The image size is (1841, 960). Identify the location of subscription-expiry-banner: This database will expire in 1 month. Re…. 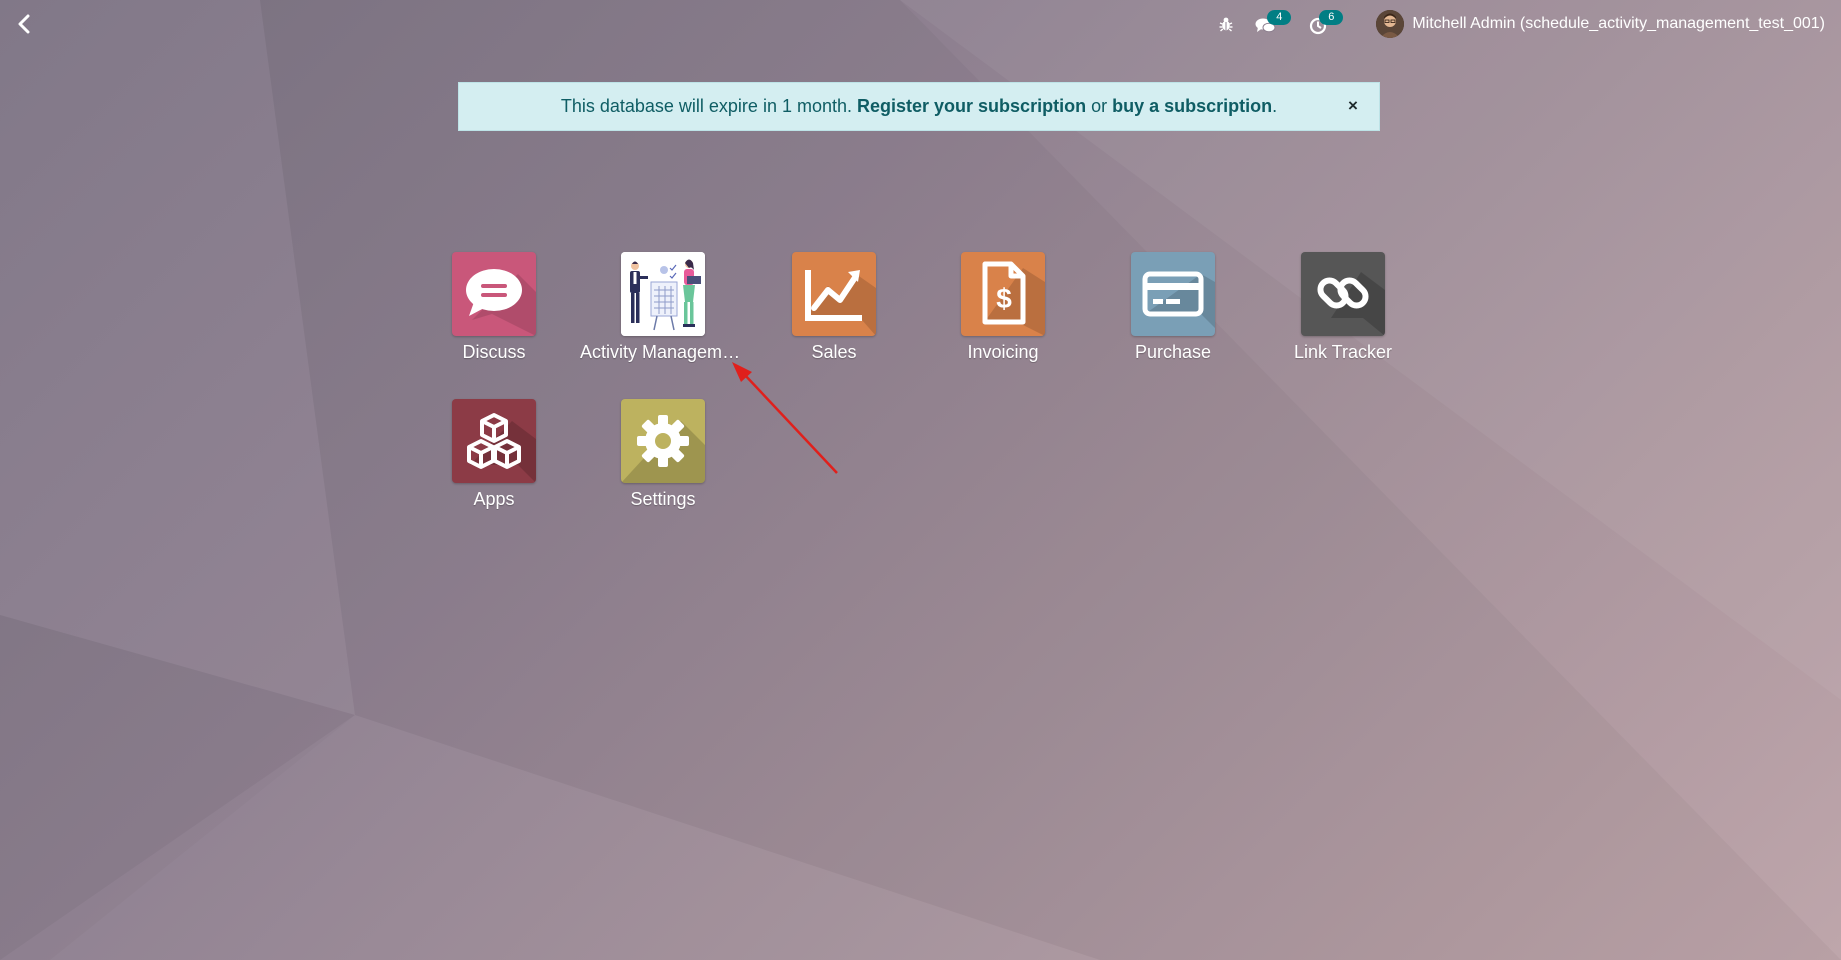
(919, 106).